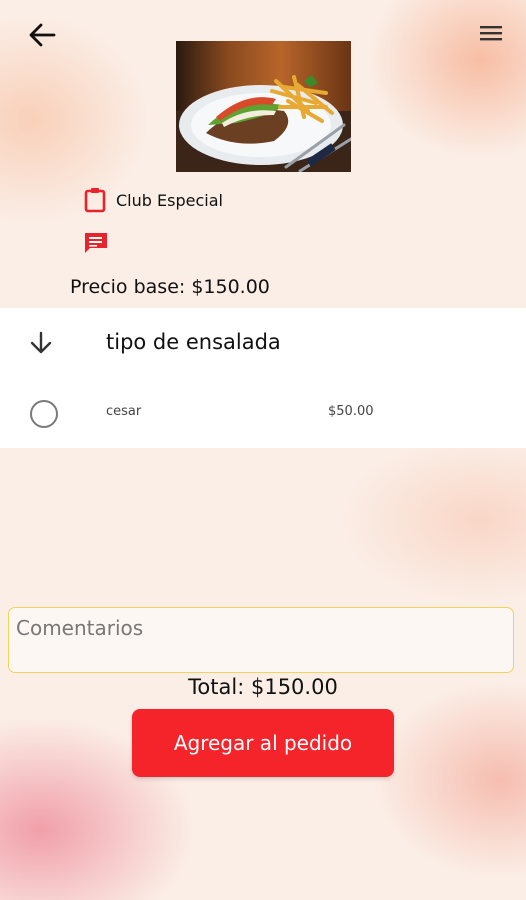  Describe the element at coordinates (41, 342) in the screenshot. I see `arrow-down-icon` at that location.